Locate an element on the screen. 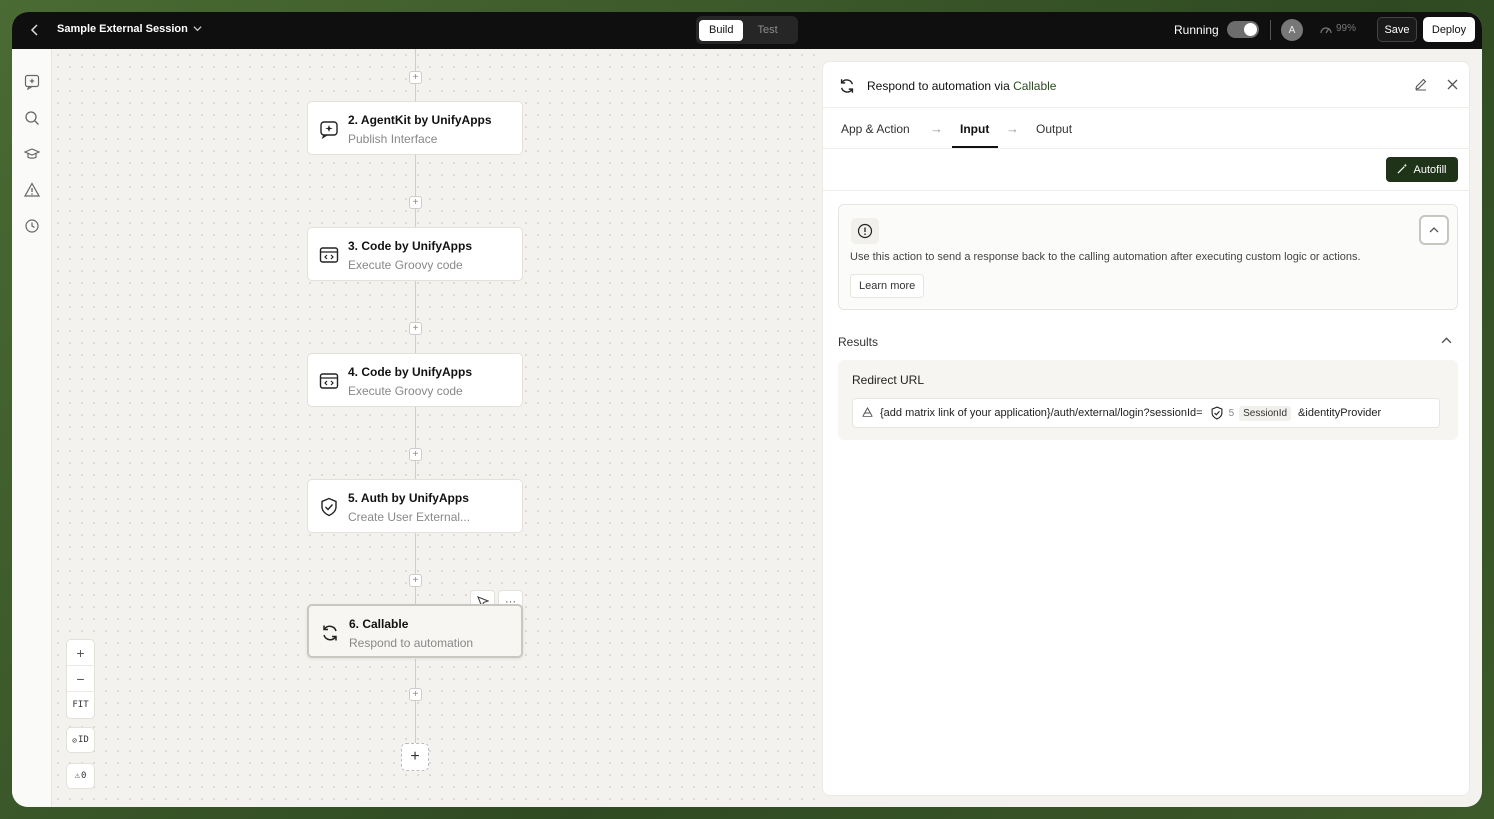 This screenshot has width=1494, height=819. warnings-count: 0 is located at coordinates (84, 776).